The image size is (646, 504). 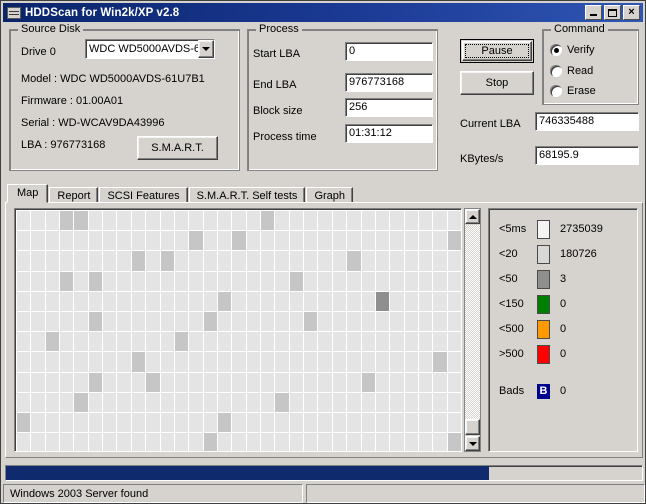 What do you see at coordinates (389, 51) in the screenshot?
I see `start-lba-input: 0` at bounding box center [389, 51].